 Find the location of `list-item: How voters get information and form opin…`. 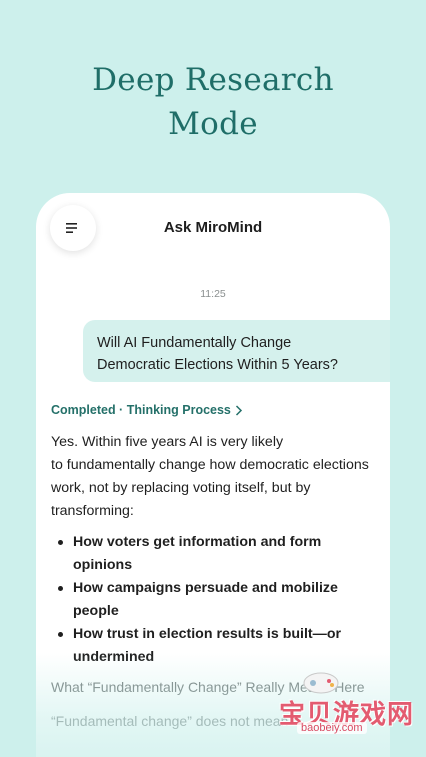

list-item: How voters get information and form opin… is located at coordinates (218, 554).